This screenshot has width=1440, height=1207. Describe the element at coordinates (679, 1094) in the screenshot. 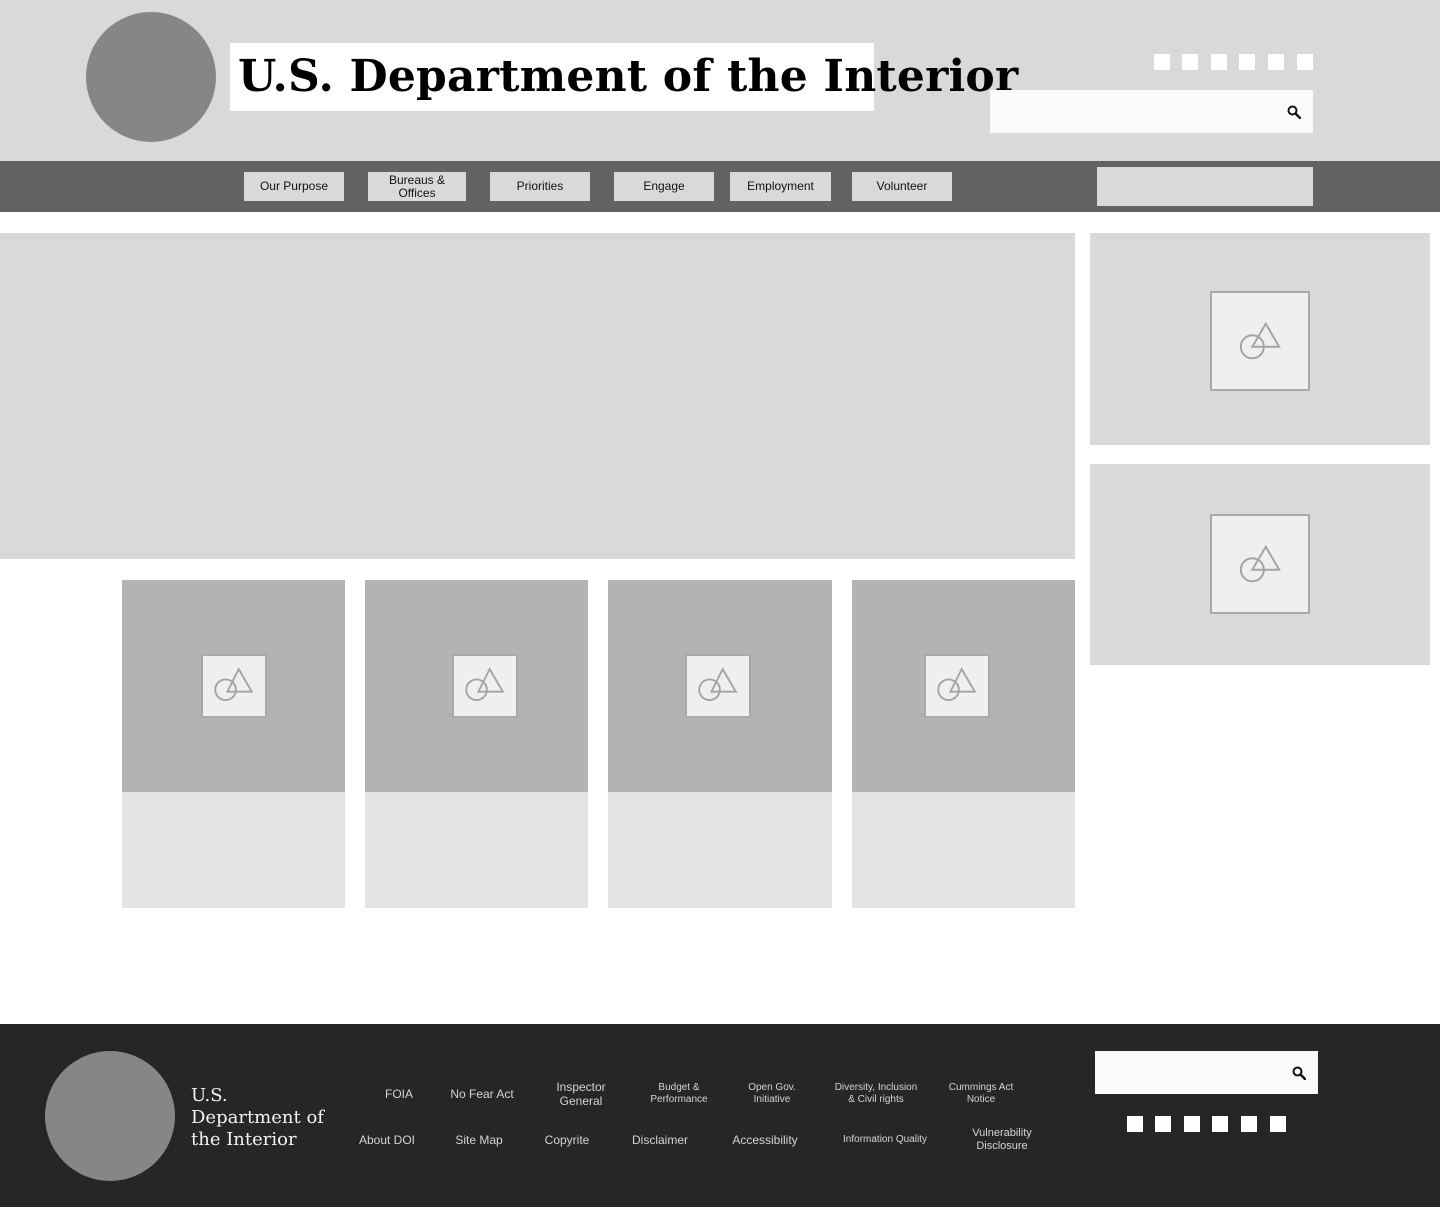

I see `footer-link-budget-performance: Budget & Performance` at that location.